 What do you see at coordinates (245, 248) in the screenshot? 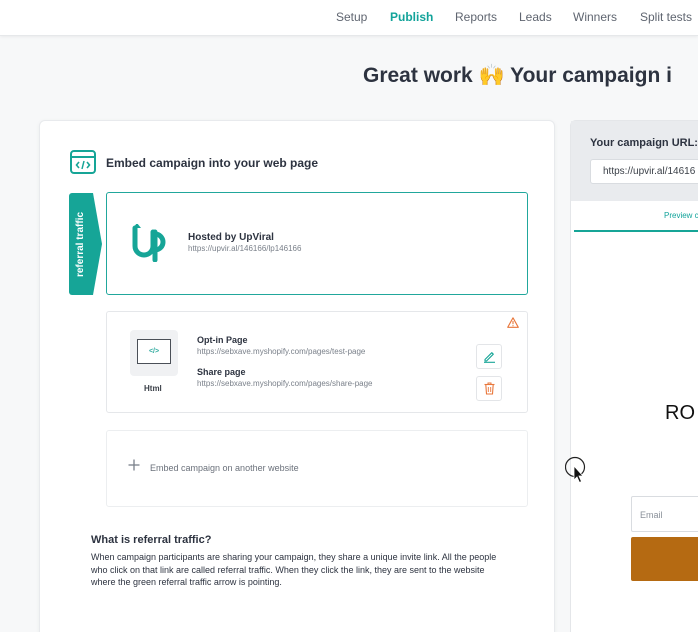
I see `hosted-url: https://upvir.al/146166/lp146166` at bounding box center [245, 248].